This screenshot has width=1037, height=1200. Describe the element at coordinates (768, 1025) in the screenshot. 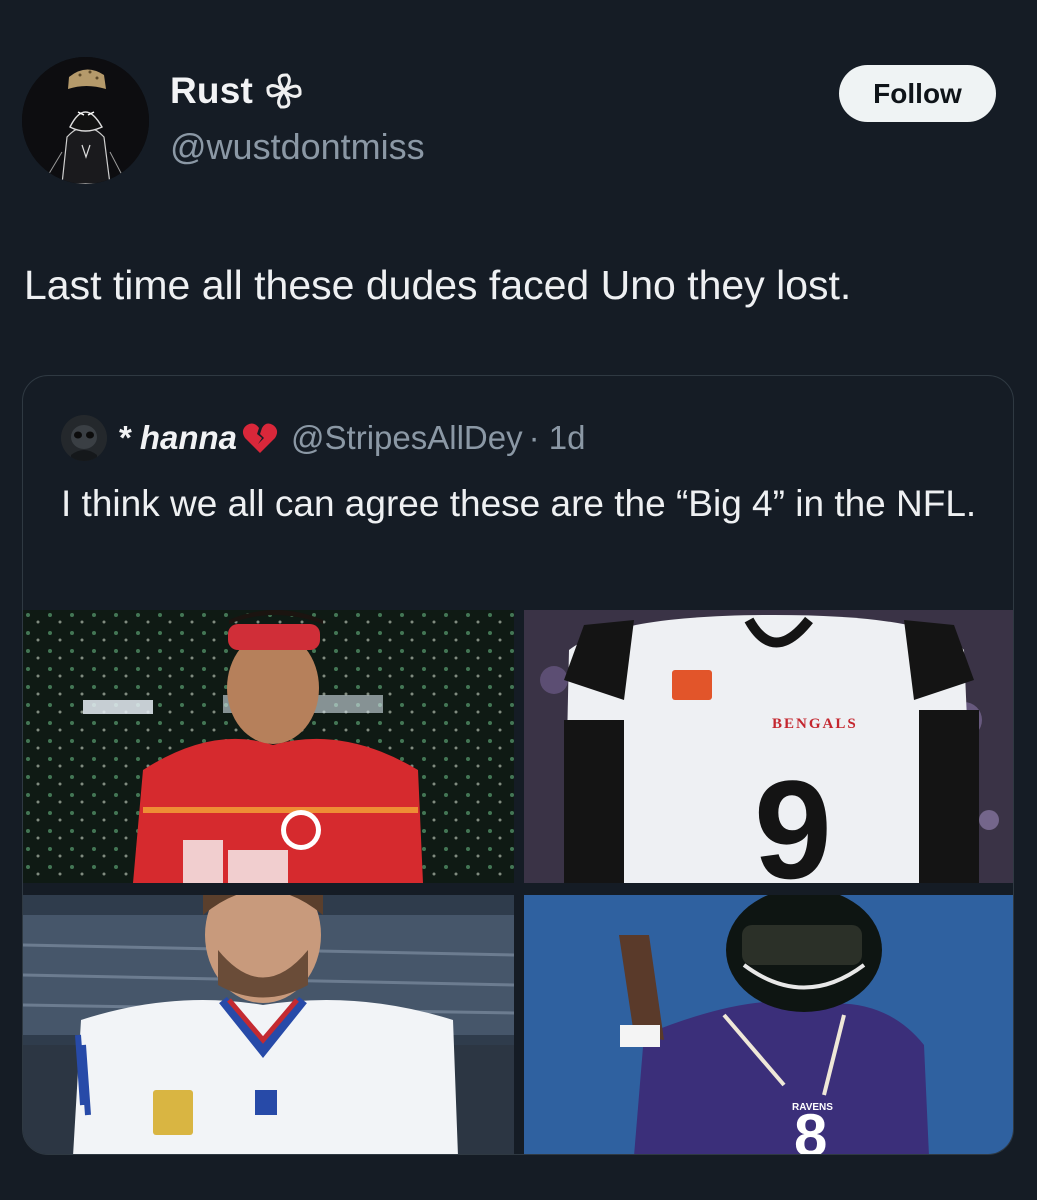

I see `quoted-photo-4: RAVENS 8` at that location.